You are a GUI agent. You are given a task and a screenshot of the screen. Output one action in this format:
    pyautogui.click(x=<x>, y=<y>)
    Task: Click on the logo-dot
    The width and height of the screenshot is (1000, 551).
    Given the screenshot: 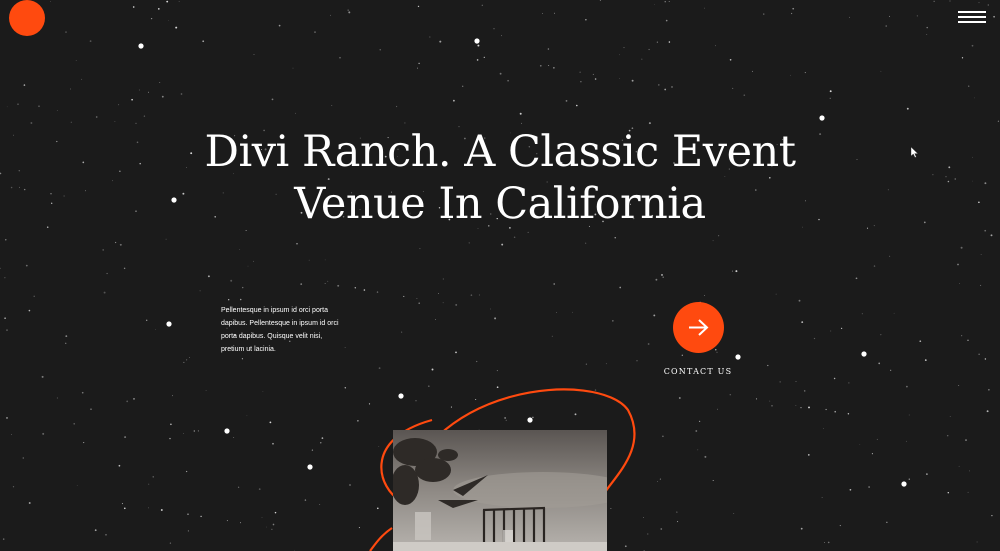 What is the action you would take?
    pyautogui.click(x=27, y=18)
    